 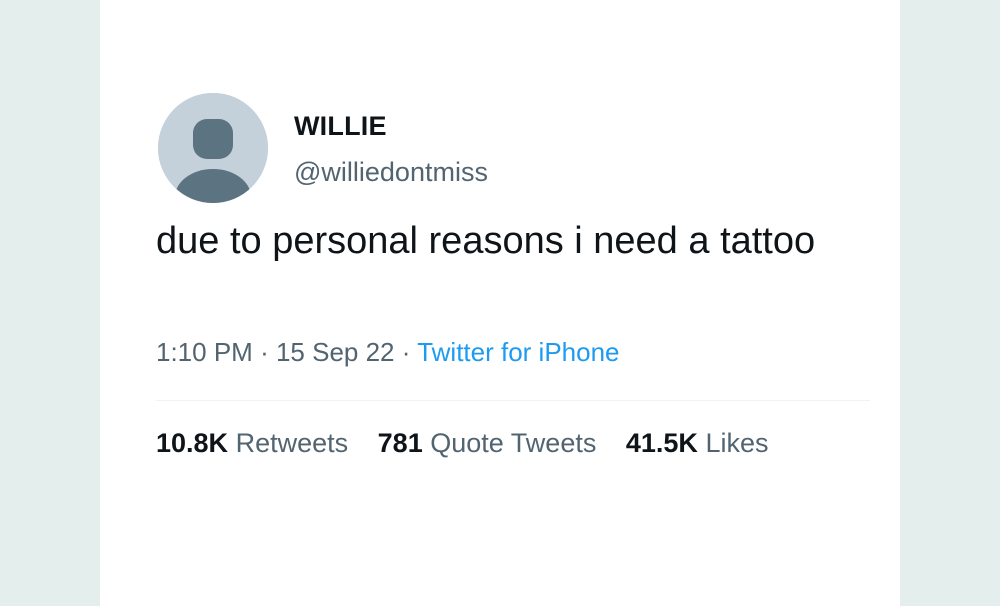 I want to click on likes-label: Likes, so click(x=737, y=443).